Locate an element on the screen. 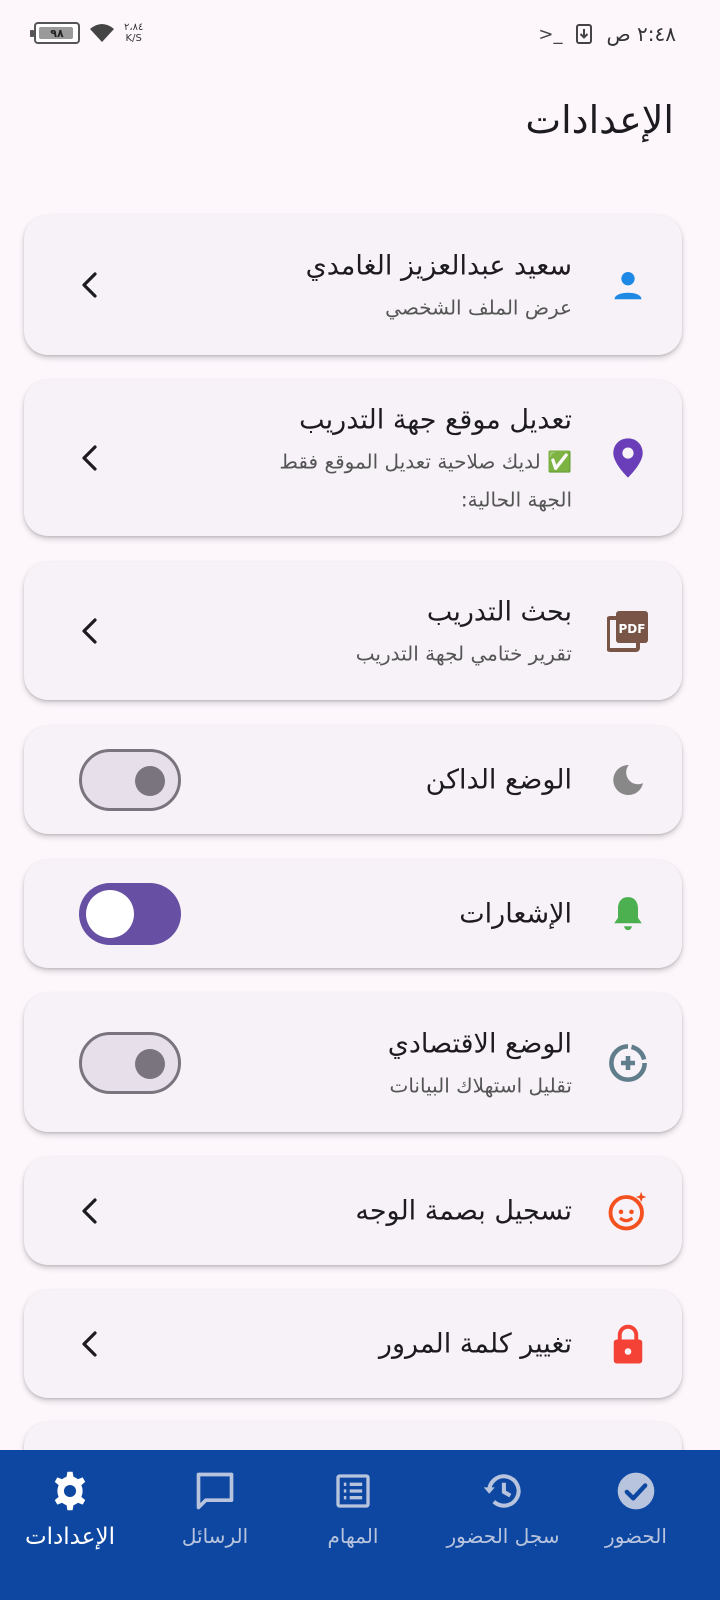  dark-mode-title: الوضع الداكن is located at coordinates (498, 780).